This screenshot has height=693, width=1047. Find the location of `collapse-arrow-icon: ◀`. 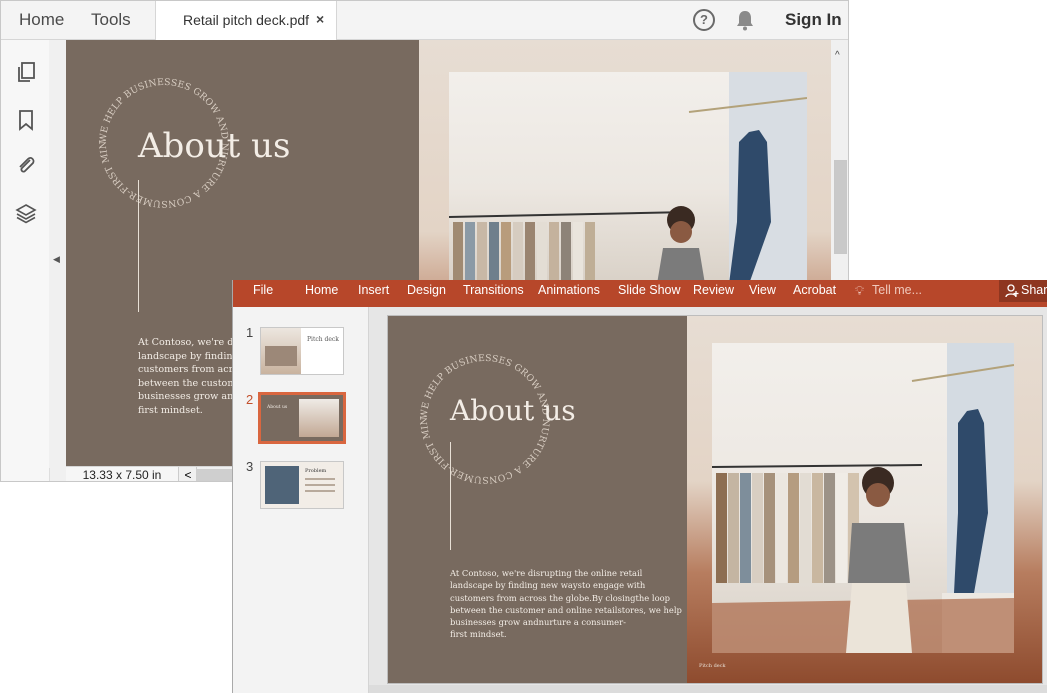

collapse-arrow-icon: ◀ is located at coordinates (56, 259).